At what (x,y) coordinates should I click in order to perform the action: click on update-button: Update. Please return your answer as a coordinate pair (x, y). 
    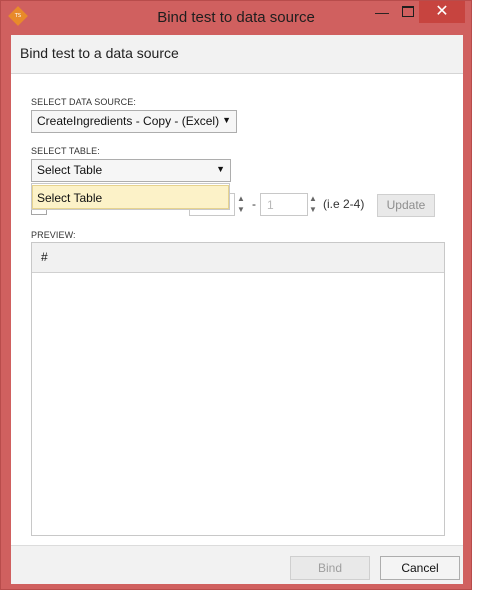
    Looking at the image, I should click on (406, 205).